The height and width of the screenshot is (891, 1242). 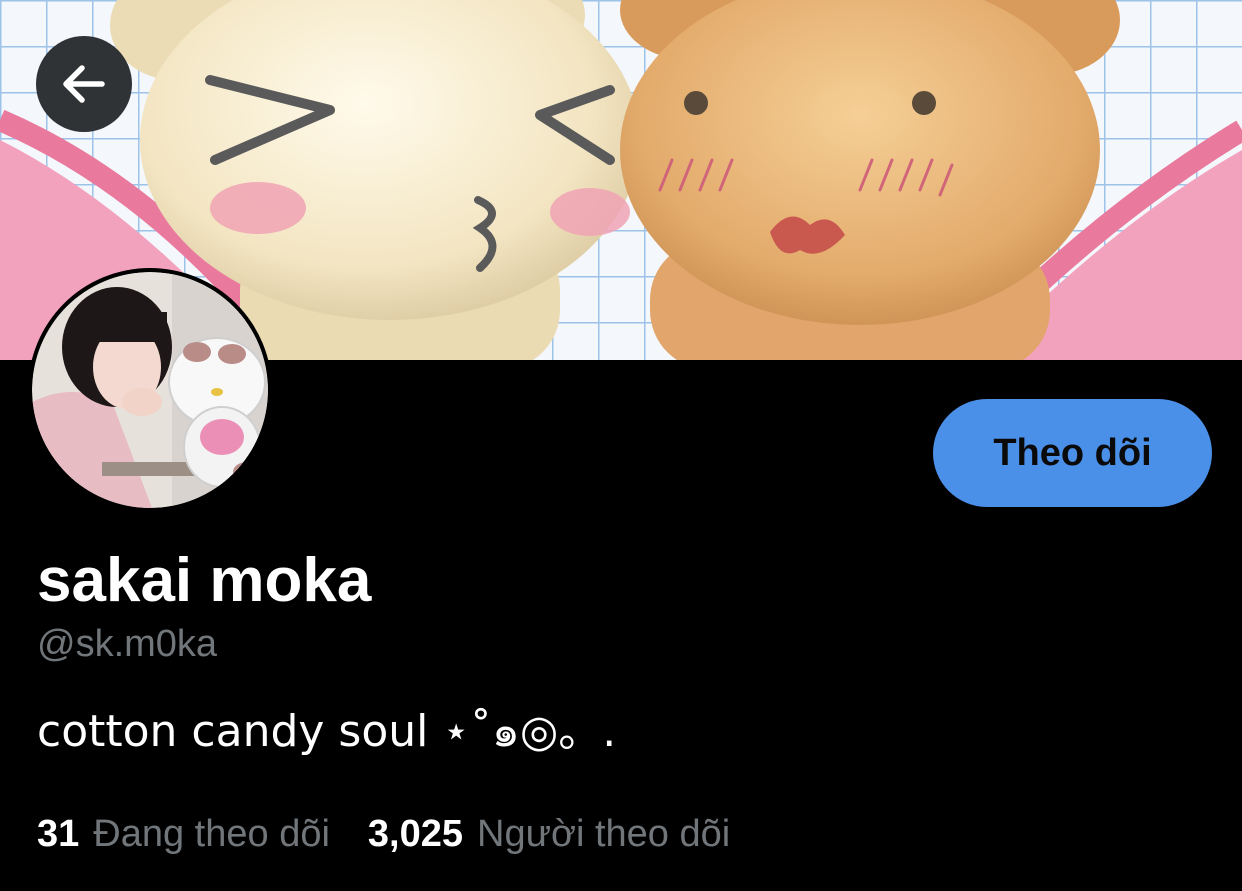 I want to click on following-link: 31 Đang theo dõi, so click(x=183, y=834).